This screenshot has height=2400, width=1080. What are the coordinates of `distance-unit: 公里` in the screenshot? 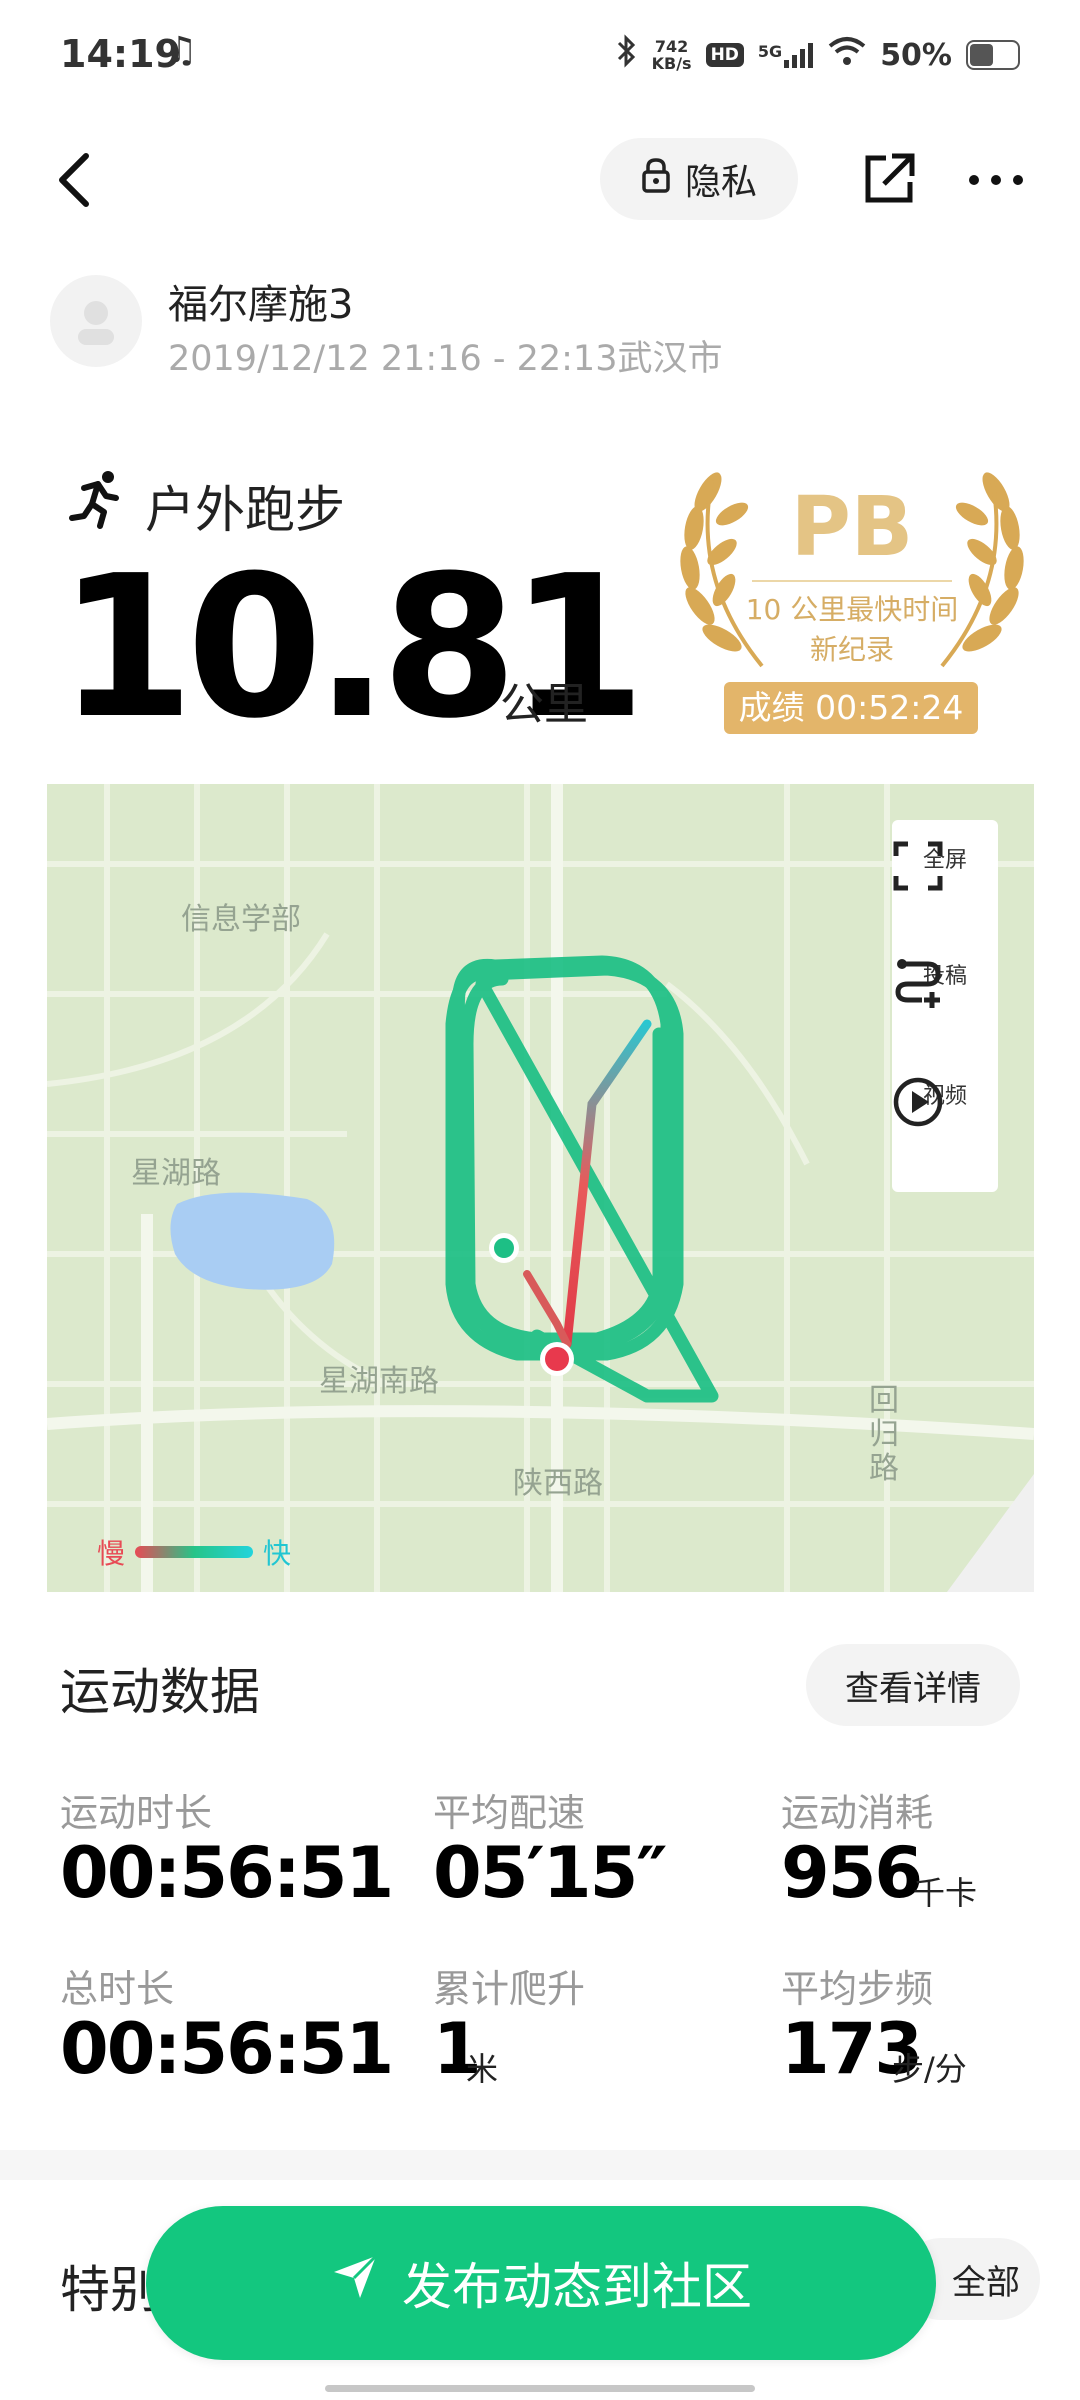 It's located at (544, 704).